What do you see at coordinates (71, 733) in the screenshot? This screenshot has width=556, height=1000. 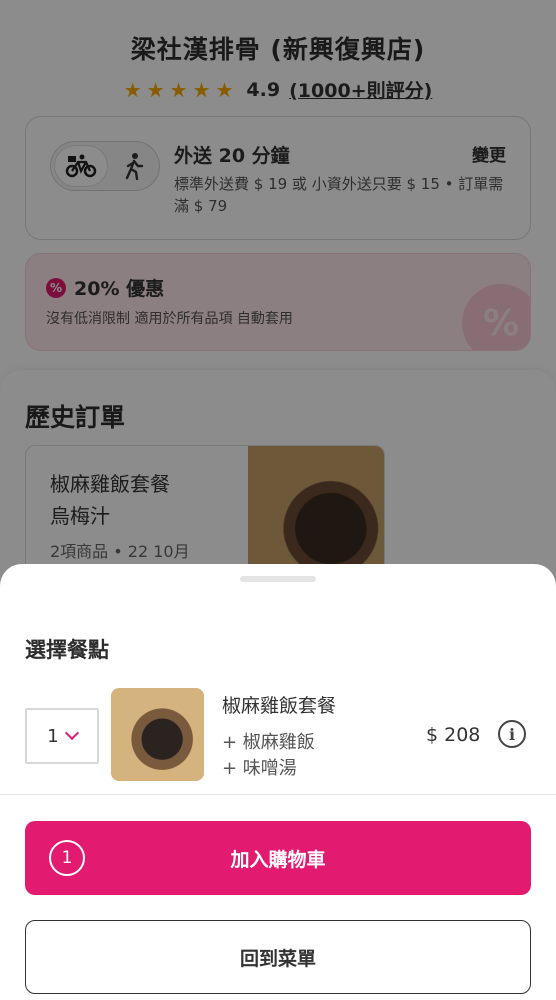 I see `chevron-down-icon` at bounding box center [71, 733].